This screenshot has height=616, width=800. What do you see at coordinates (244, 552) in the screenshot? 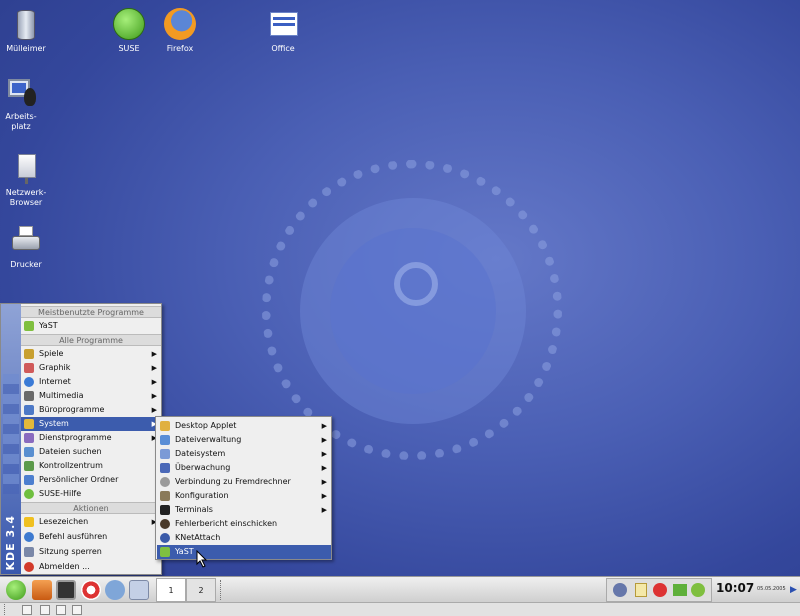
I see `submenu-item-yast: YaST` at bounding box center [244, 552].